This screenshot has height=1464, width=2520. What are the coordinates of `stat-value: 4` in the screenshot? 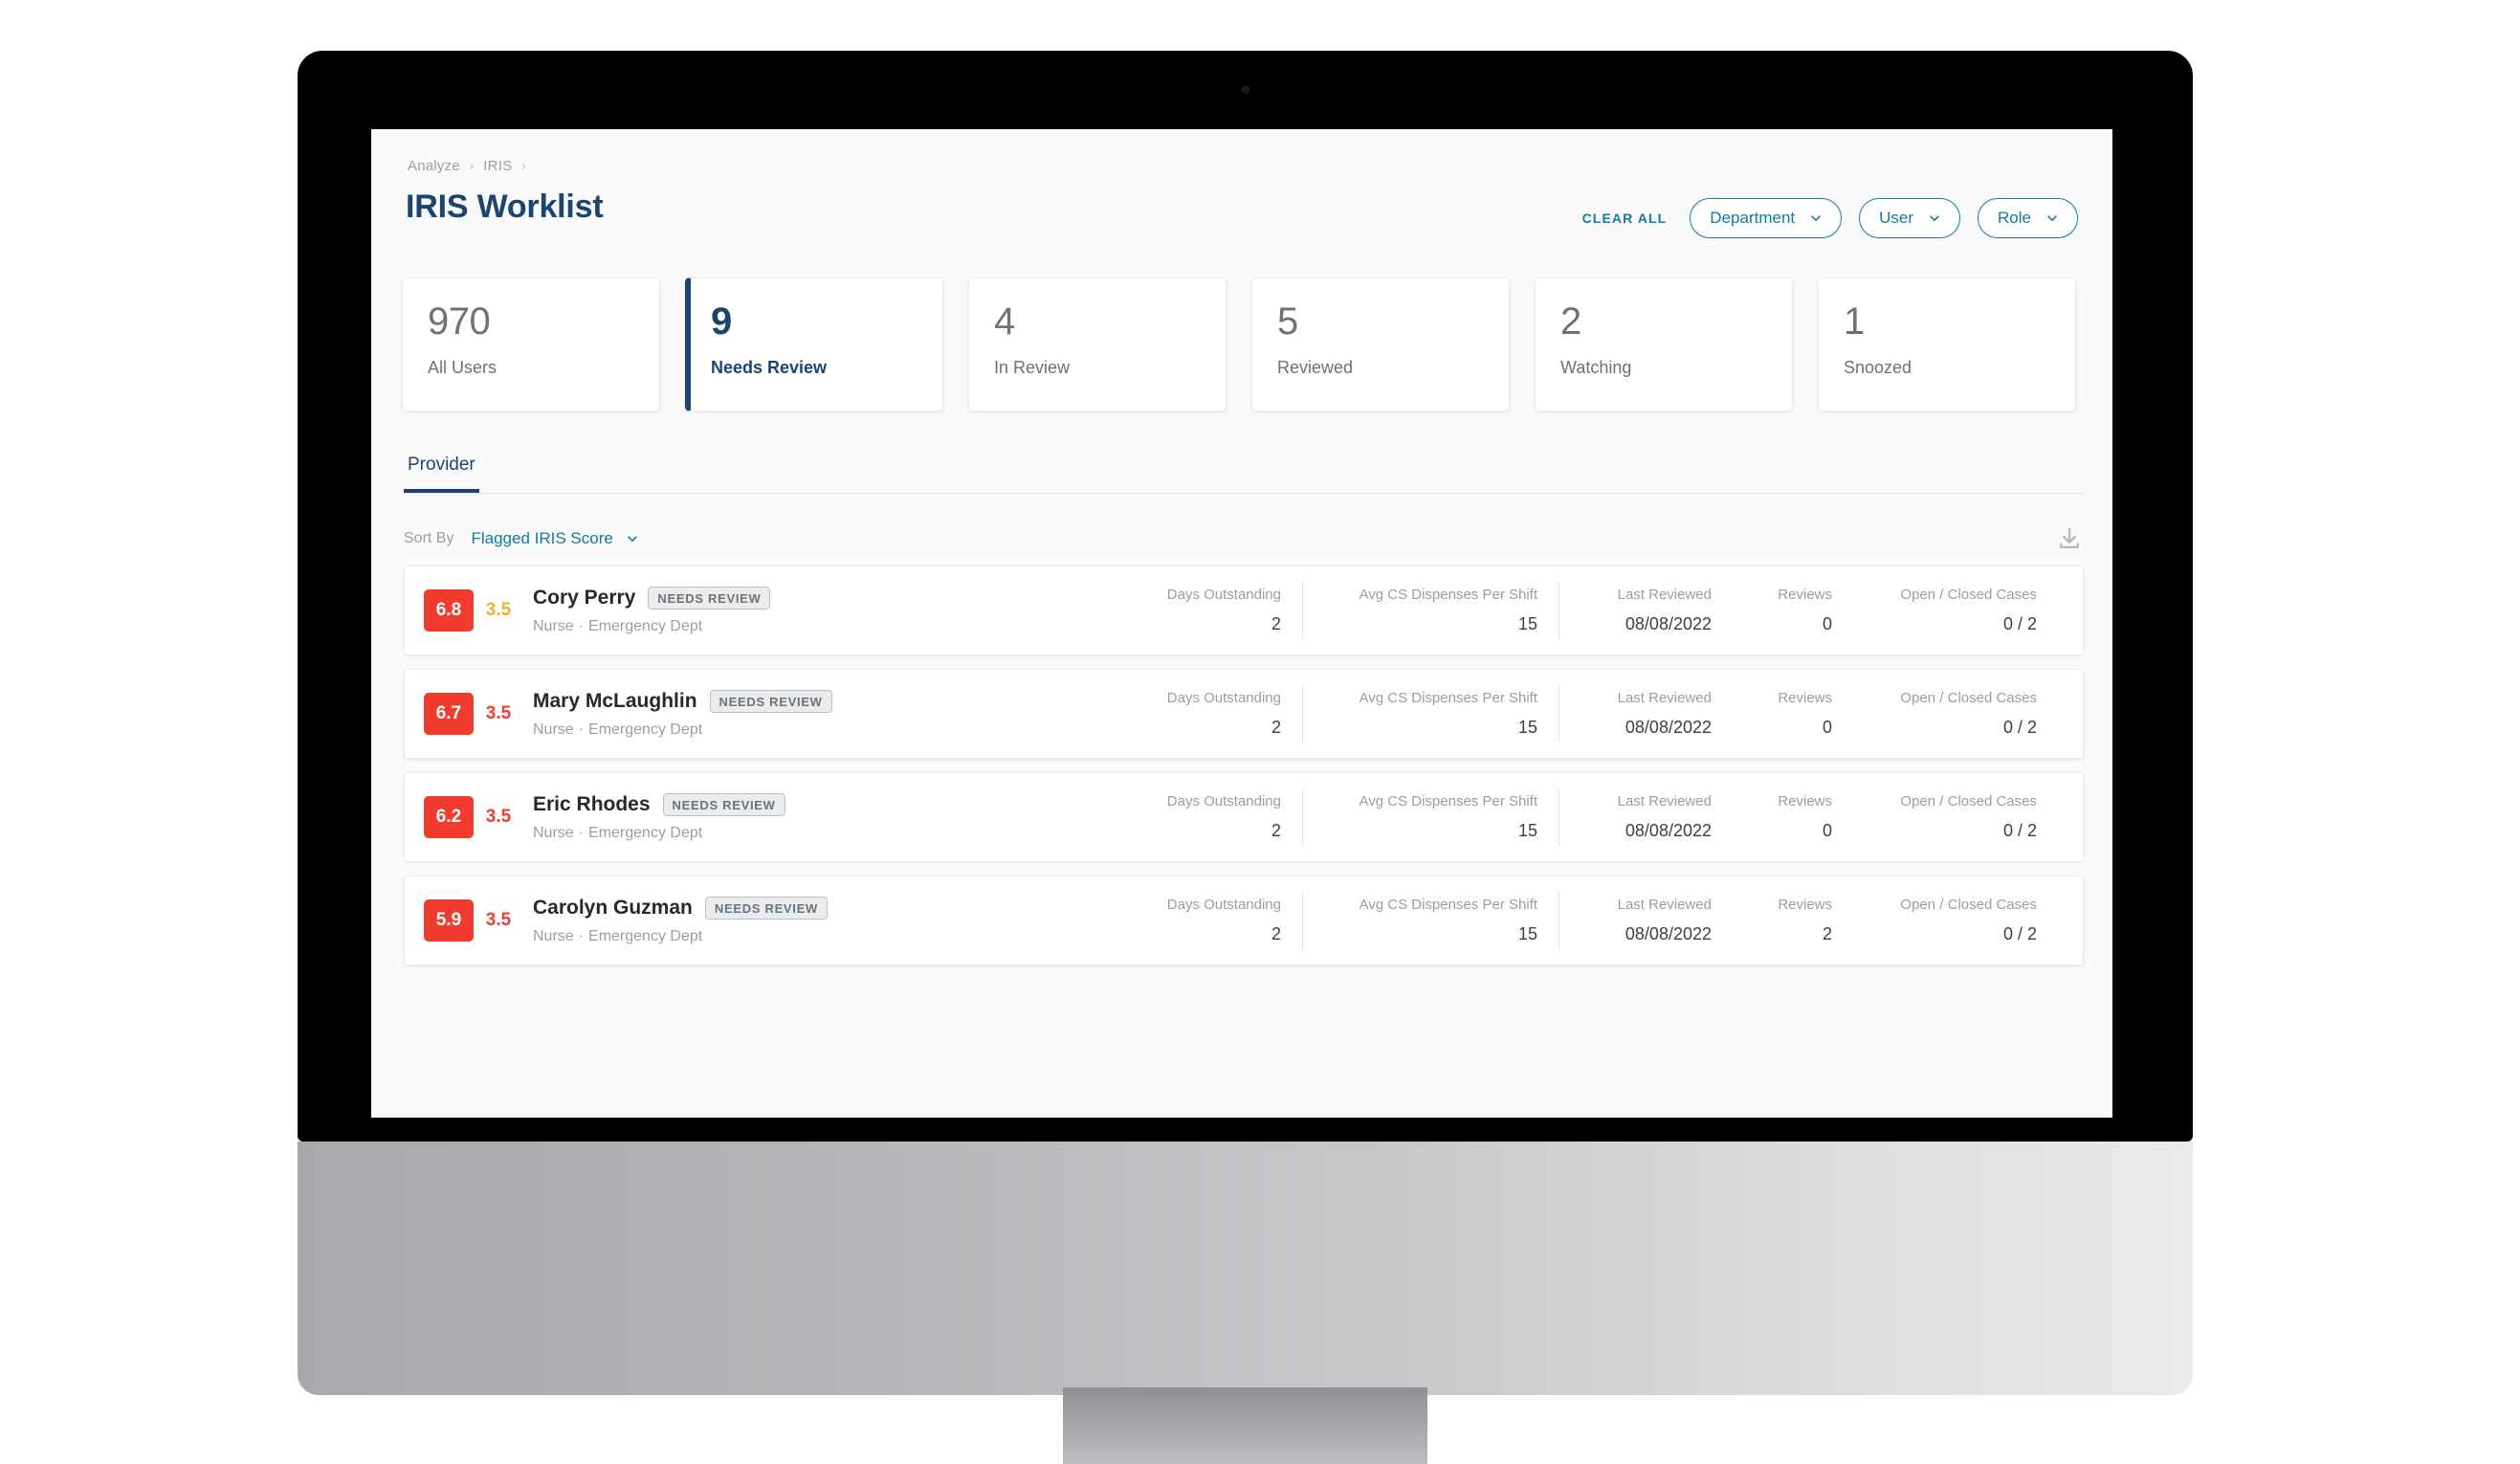 It's located at (1005, 322).